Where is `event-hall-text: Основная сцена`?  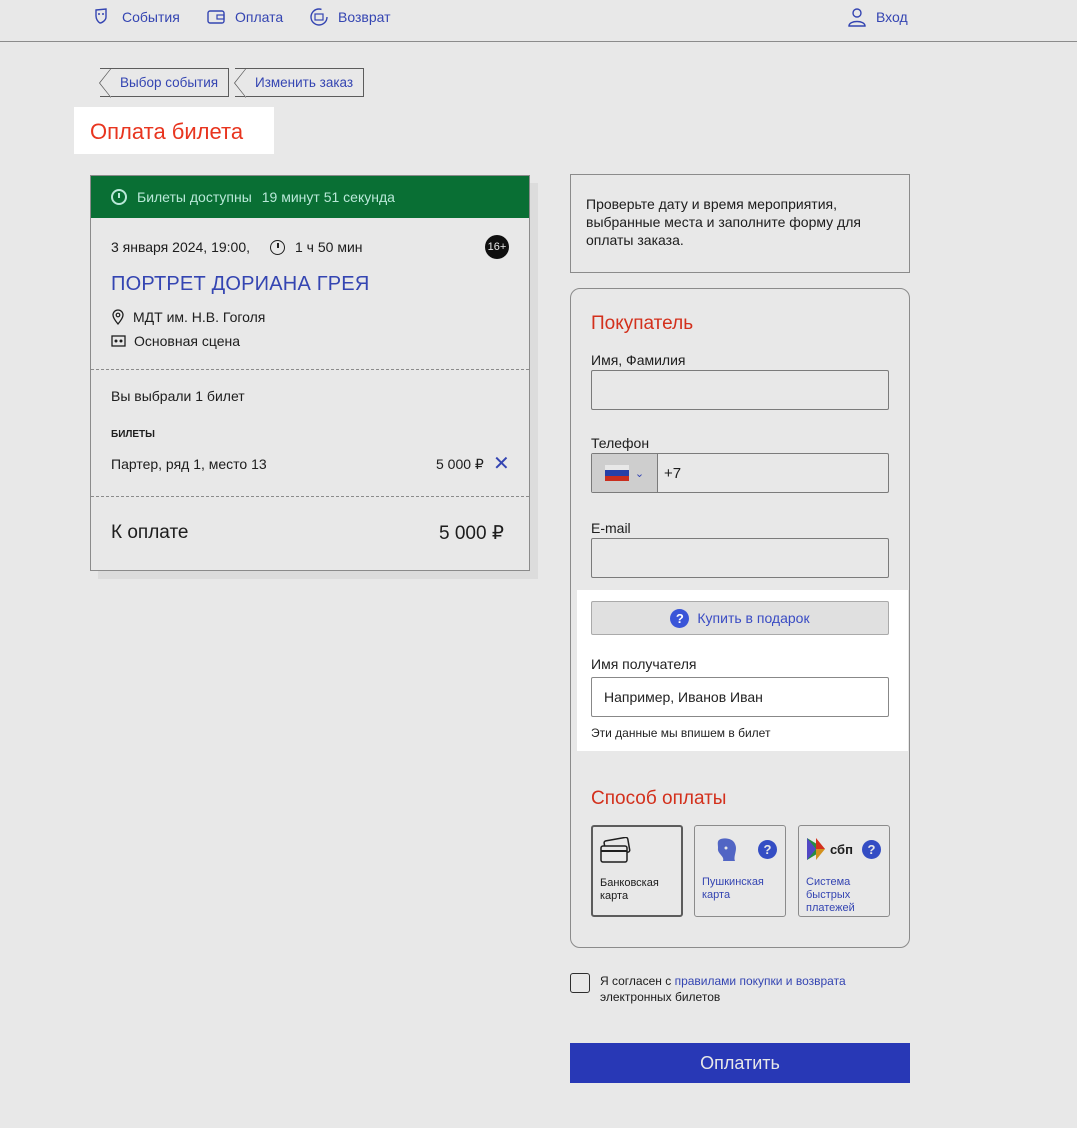 event-hall-text: Основная сцена is located at coordinates (187, 341).